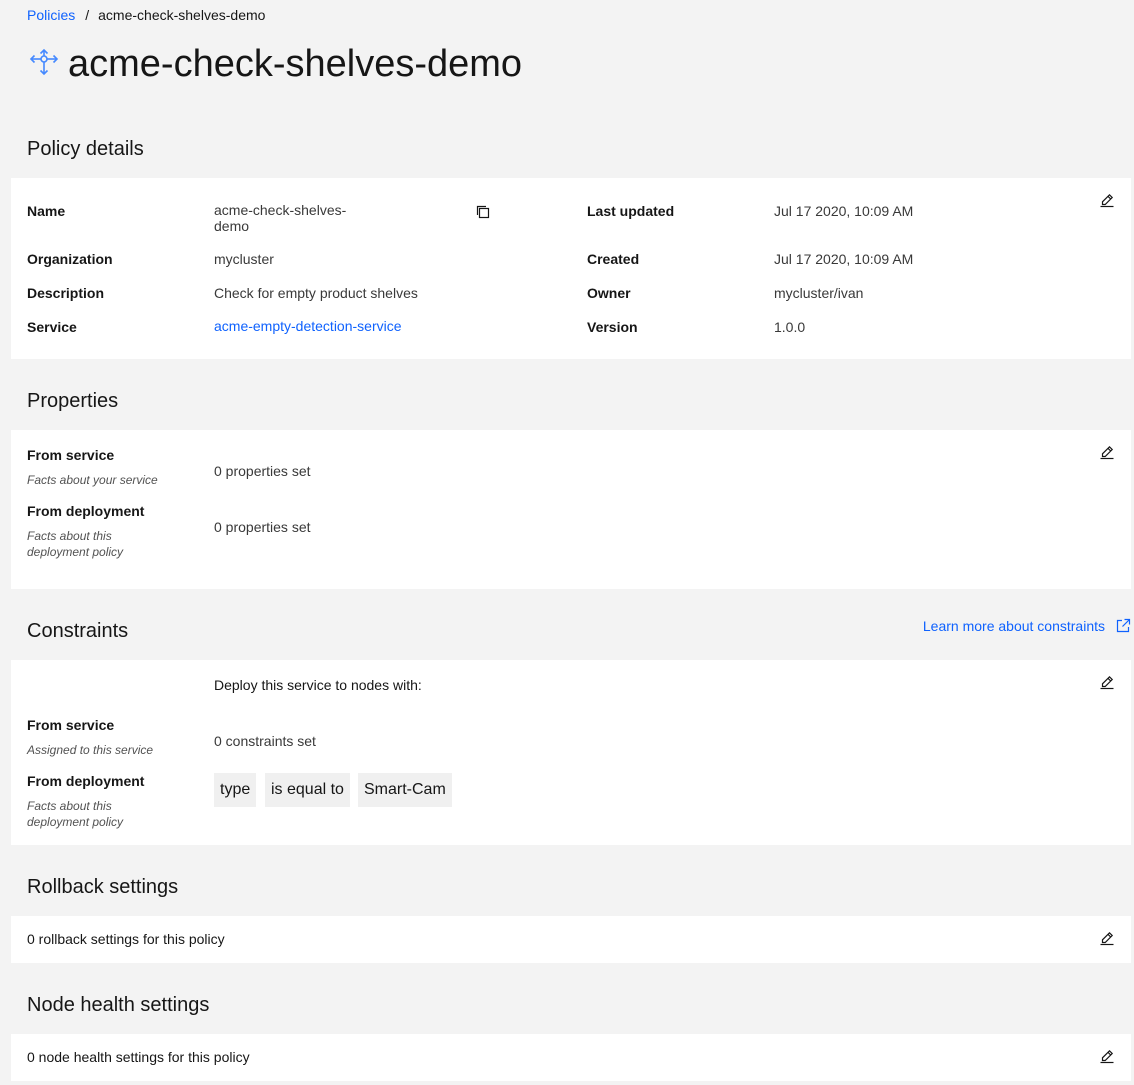  Describe the element at coordinates (844, 259) in the screenshot. I see `created-value: Jul 17 2020, 10:09 AM` at that location.